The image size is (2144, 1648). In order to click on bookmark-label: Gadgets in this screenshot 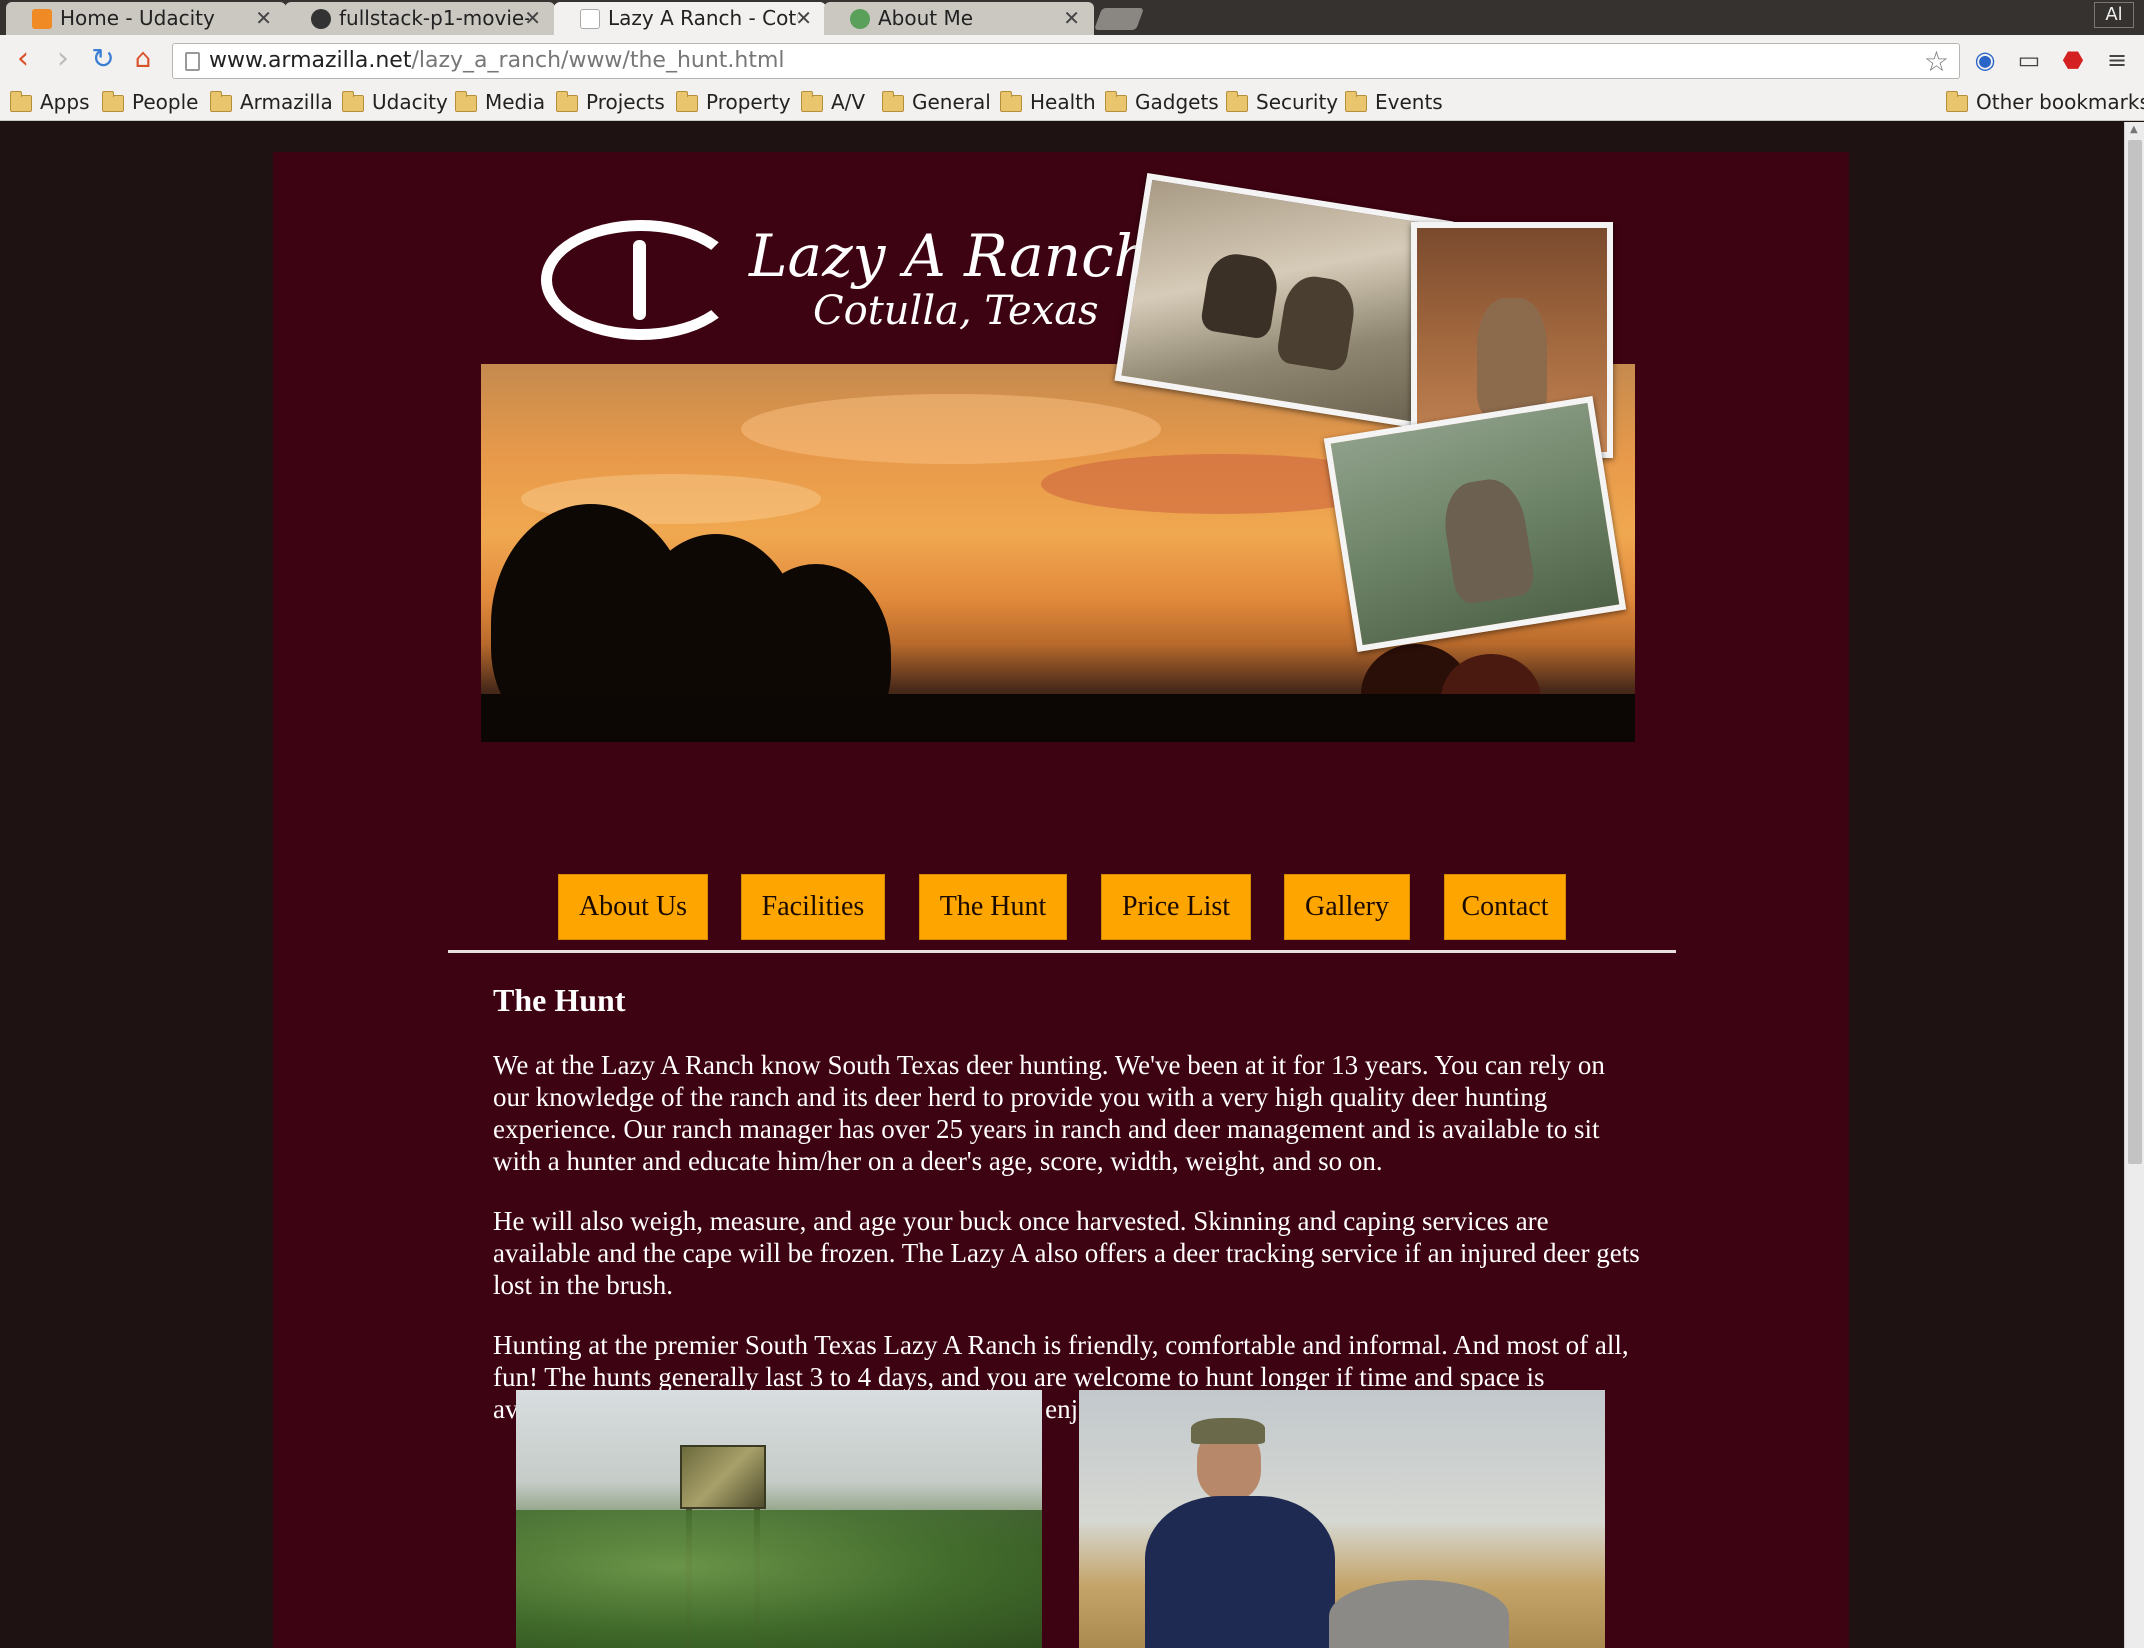, I will do `click(1177, 102)`.